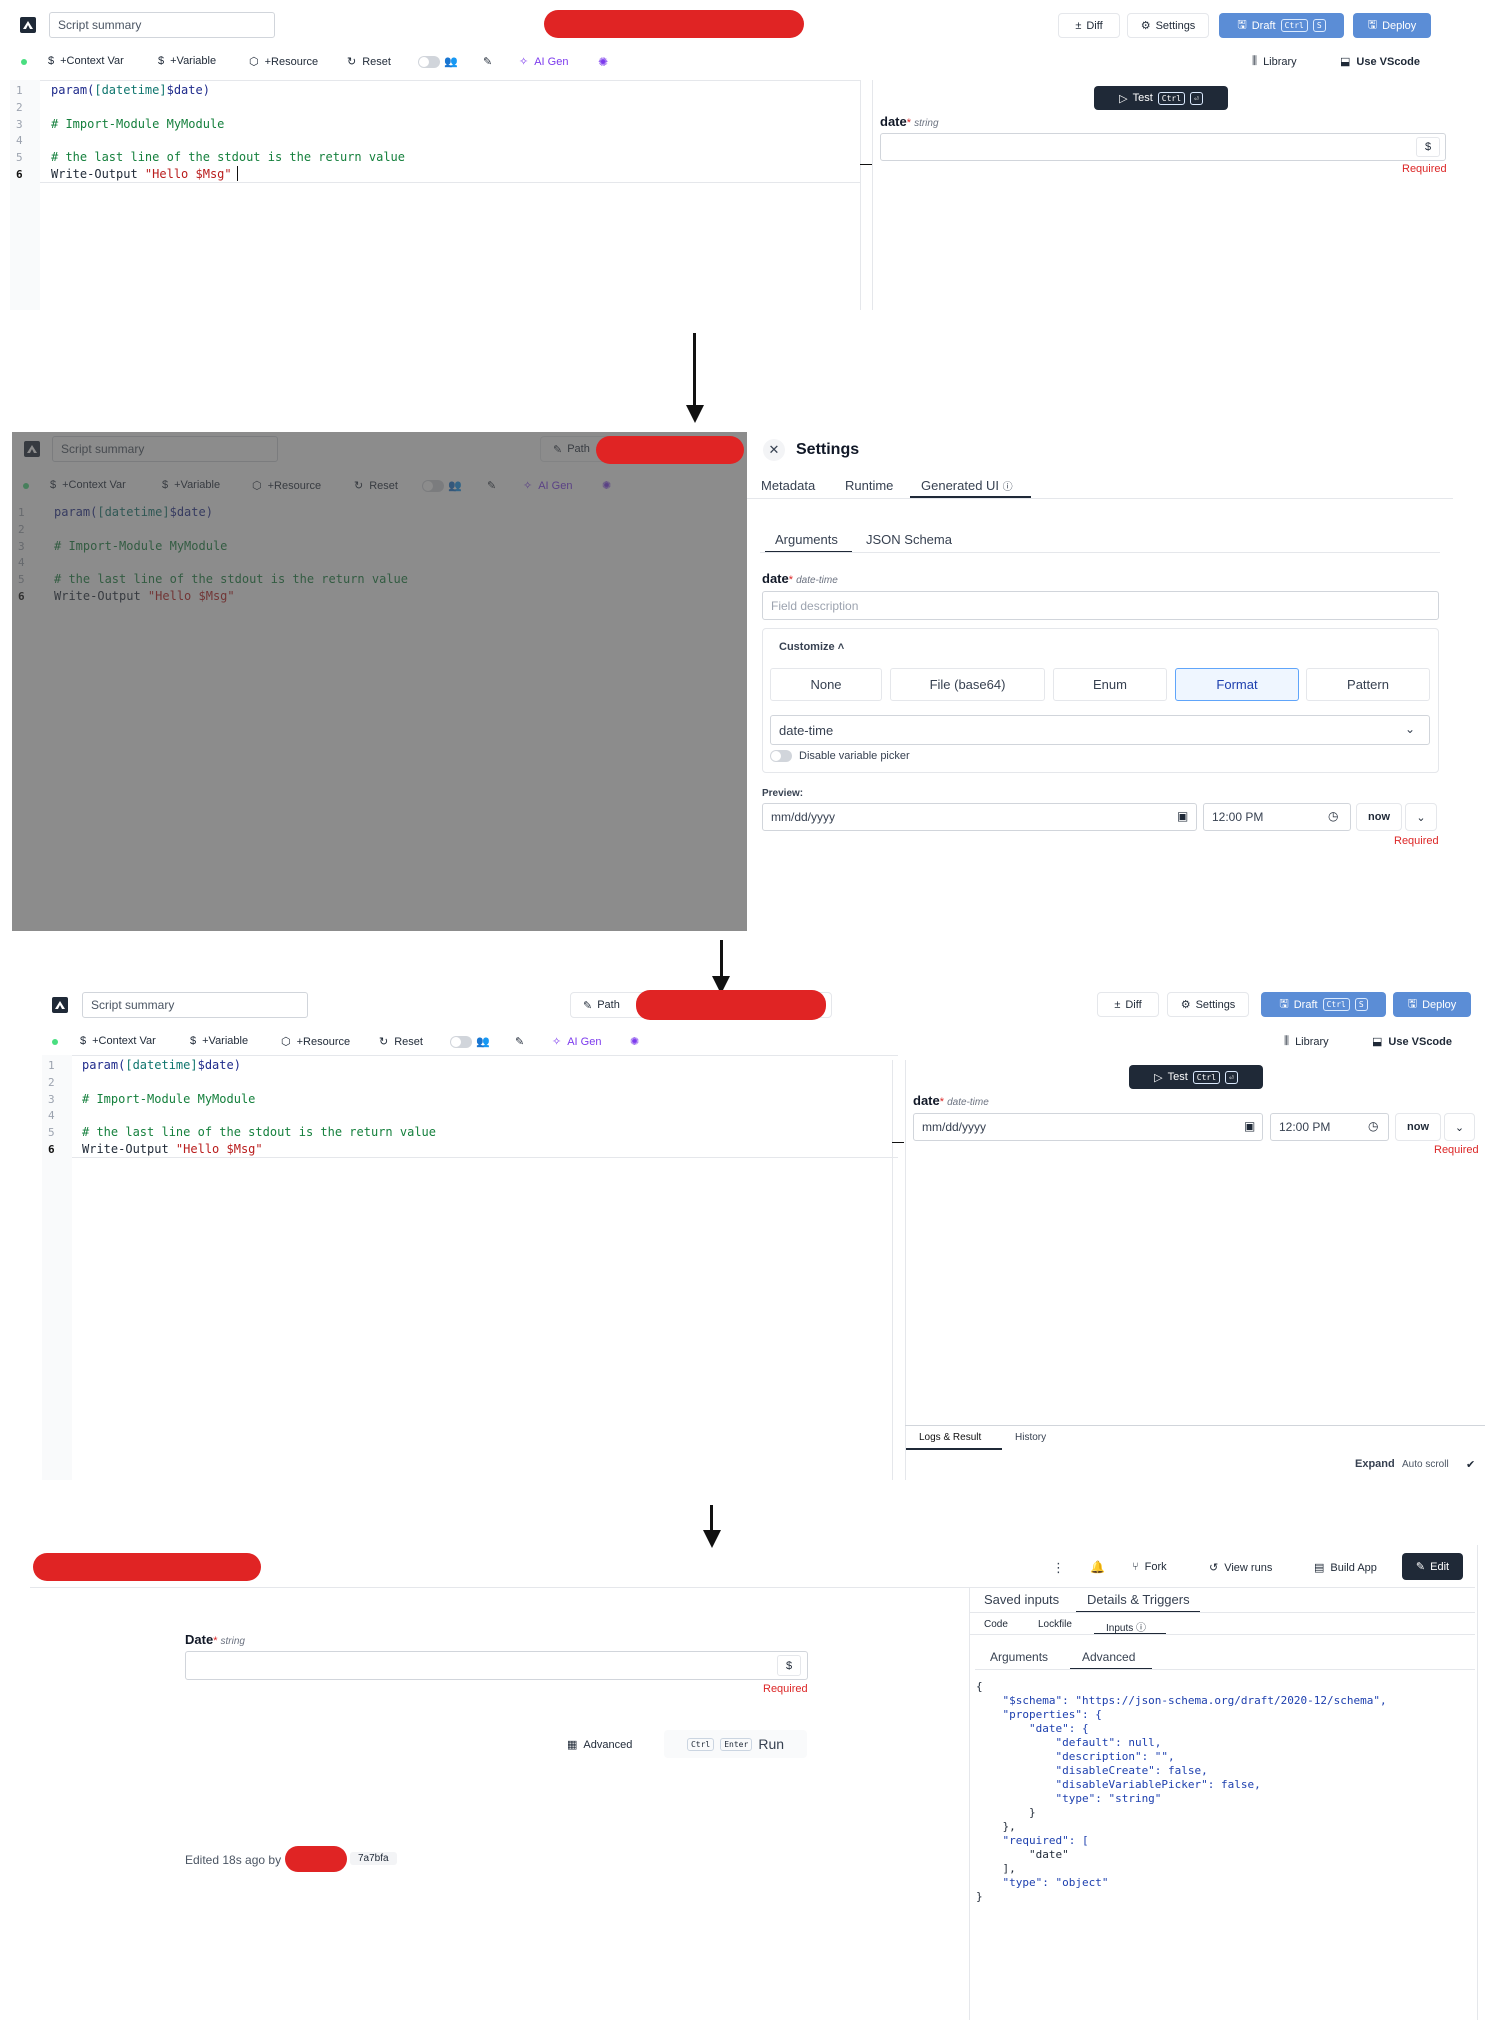 This screenshot has height=2024, width=1491. What do you see at coordinates (869, 485) in the screenshot?
I see `tab-runtime: Runtime` at bounding box center [869, 485].